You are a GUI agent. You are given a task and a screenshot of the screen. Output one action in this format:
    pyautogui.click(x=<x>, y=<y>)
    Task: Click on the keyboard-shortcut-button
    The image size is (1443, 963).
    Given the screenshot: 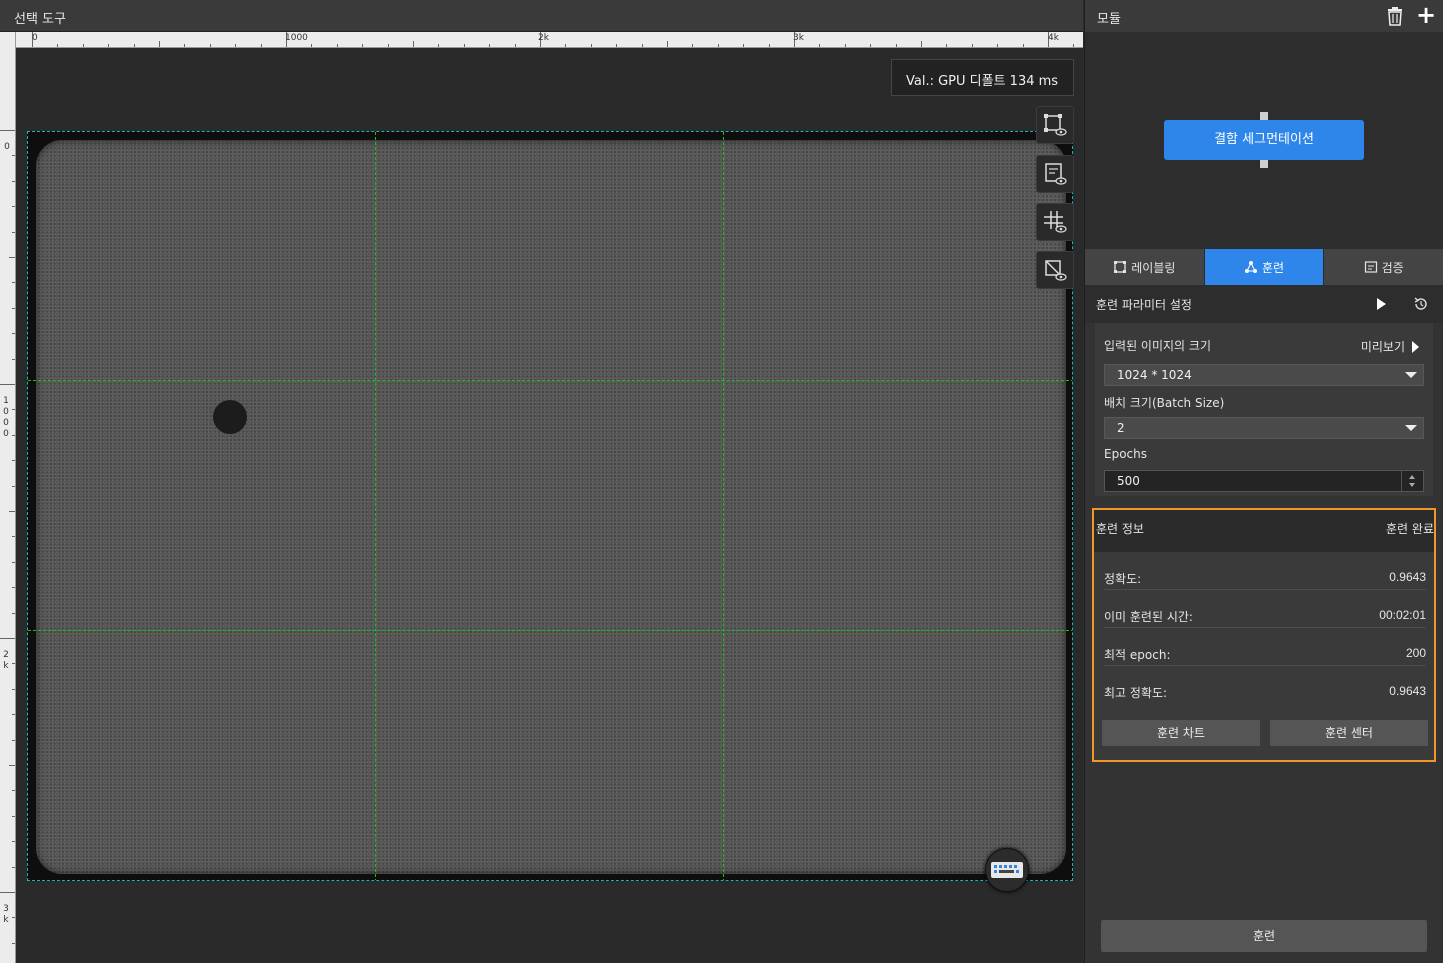 What is the action you would take?
    pyautogui.click(x=1007, y=870)
    